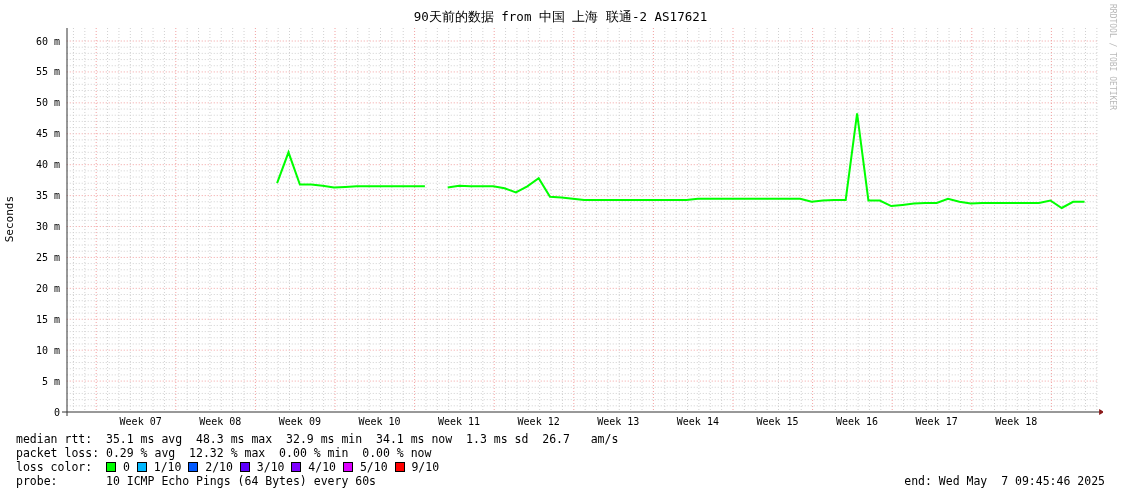  I want to click on y-tick-label: 10 m, so click(47, 350).